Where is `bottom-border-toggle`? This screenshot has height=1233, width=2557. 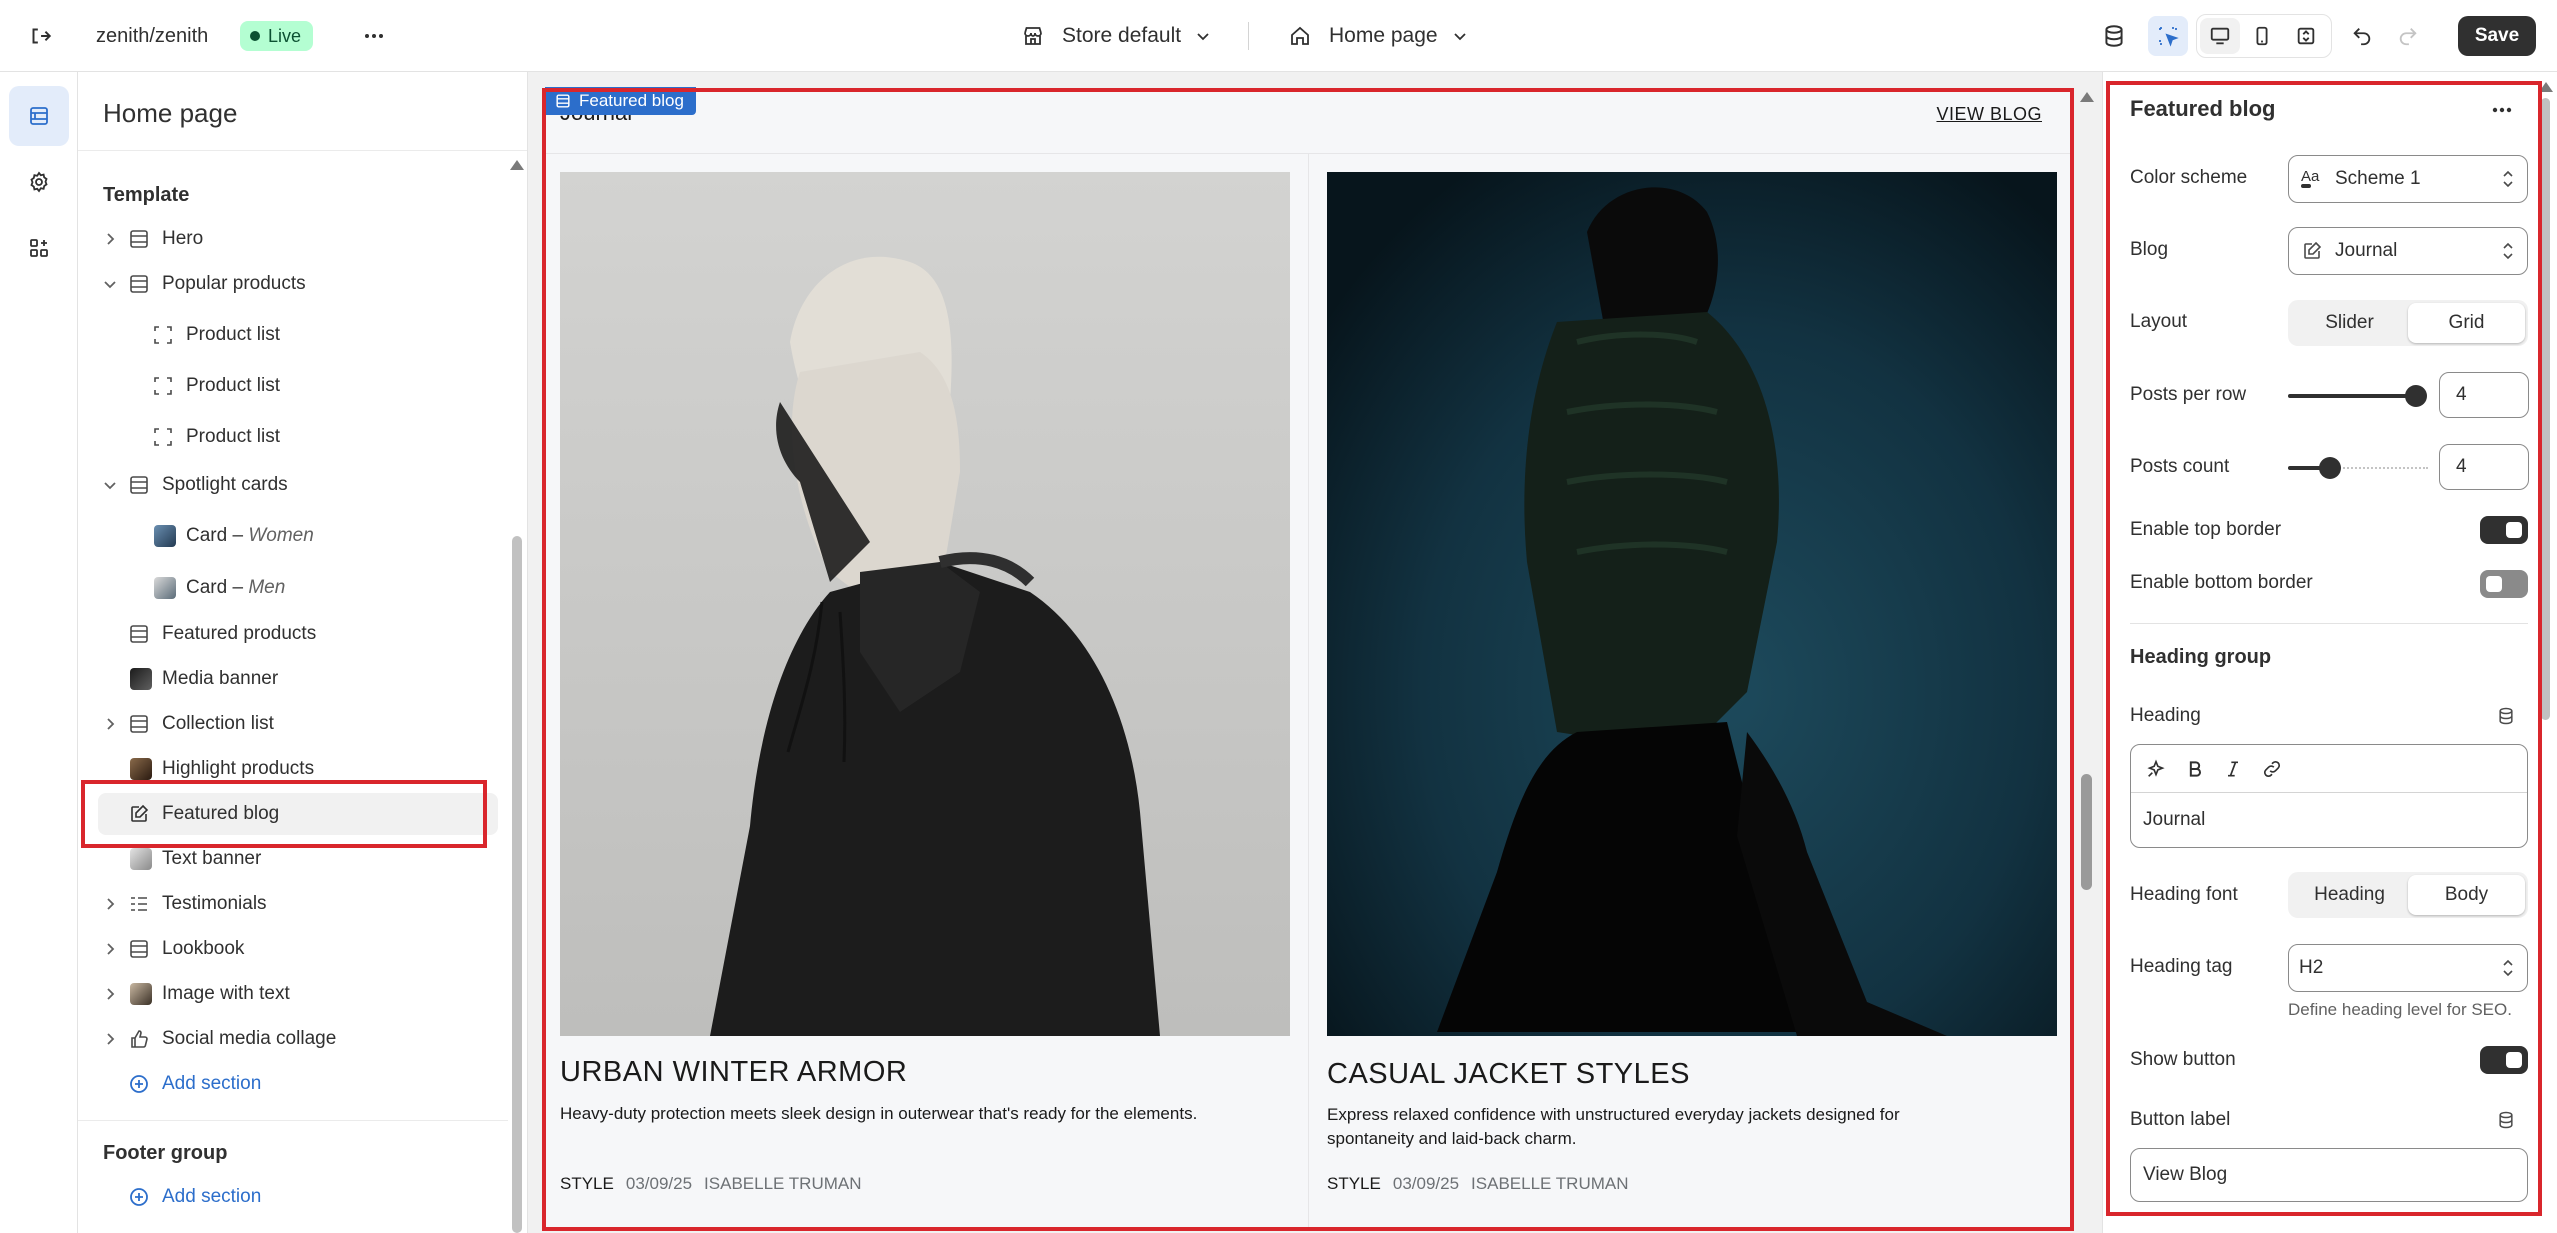
bottom-border-toggle is located at coordinates (2504, 584).